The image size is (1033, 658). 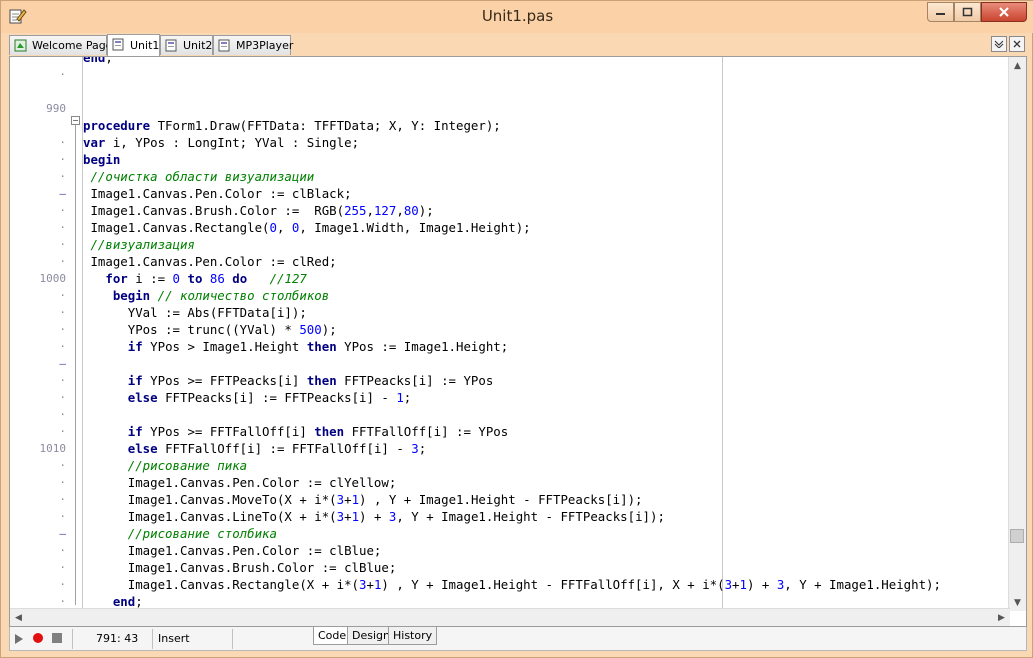 What do you see at coordinates (254, 448) in the screenshot?
I see `code-line: else FFTFallOff[i] := FFTFallOff[i] - 3;` at bounding box center [254, 448].